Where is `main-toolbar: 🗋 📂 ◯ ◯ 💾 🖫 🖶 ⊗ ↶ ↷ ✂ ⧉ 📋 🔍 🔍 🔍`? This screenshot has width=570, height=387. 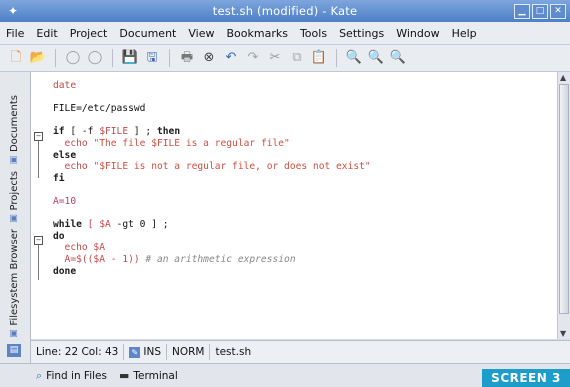 main-toolbar: 🗋 📂 ◯ ◯ 💾 🖫 🖶 ⊗ ↶ ↷ ✂ ⧉ 📋 🔍 🔍 🔍 is located at coordinates (285, 58).